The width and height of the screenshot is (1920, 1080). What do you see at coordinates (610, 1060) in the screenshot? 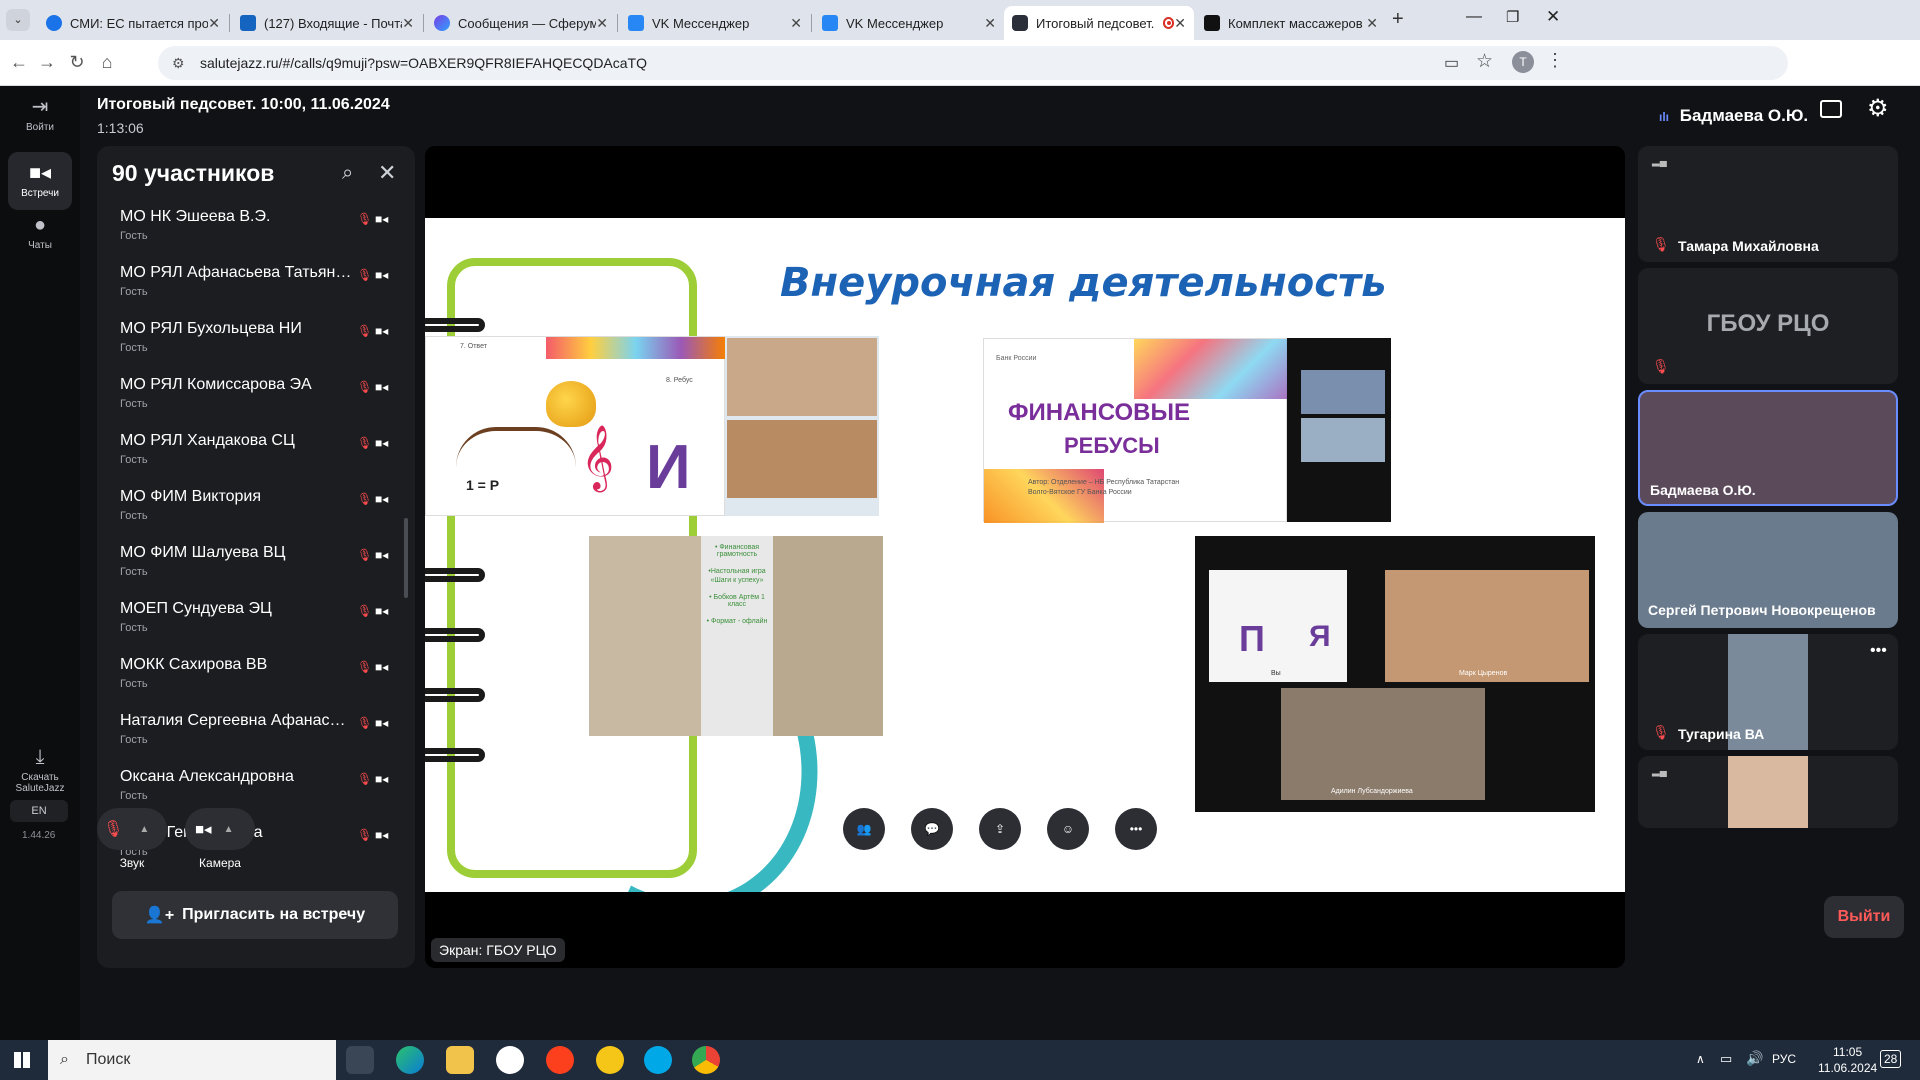
I see `beeline-icon` at bounding box center [610, 1060].